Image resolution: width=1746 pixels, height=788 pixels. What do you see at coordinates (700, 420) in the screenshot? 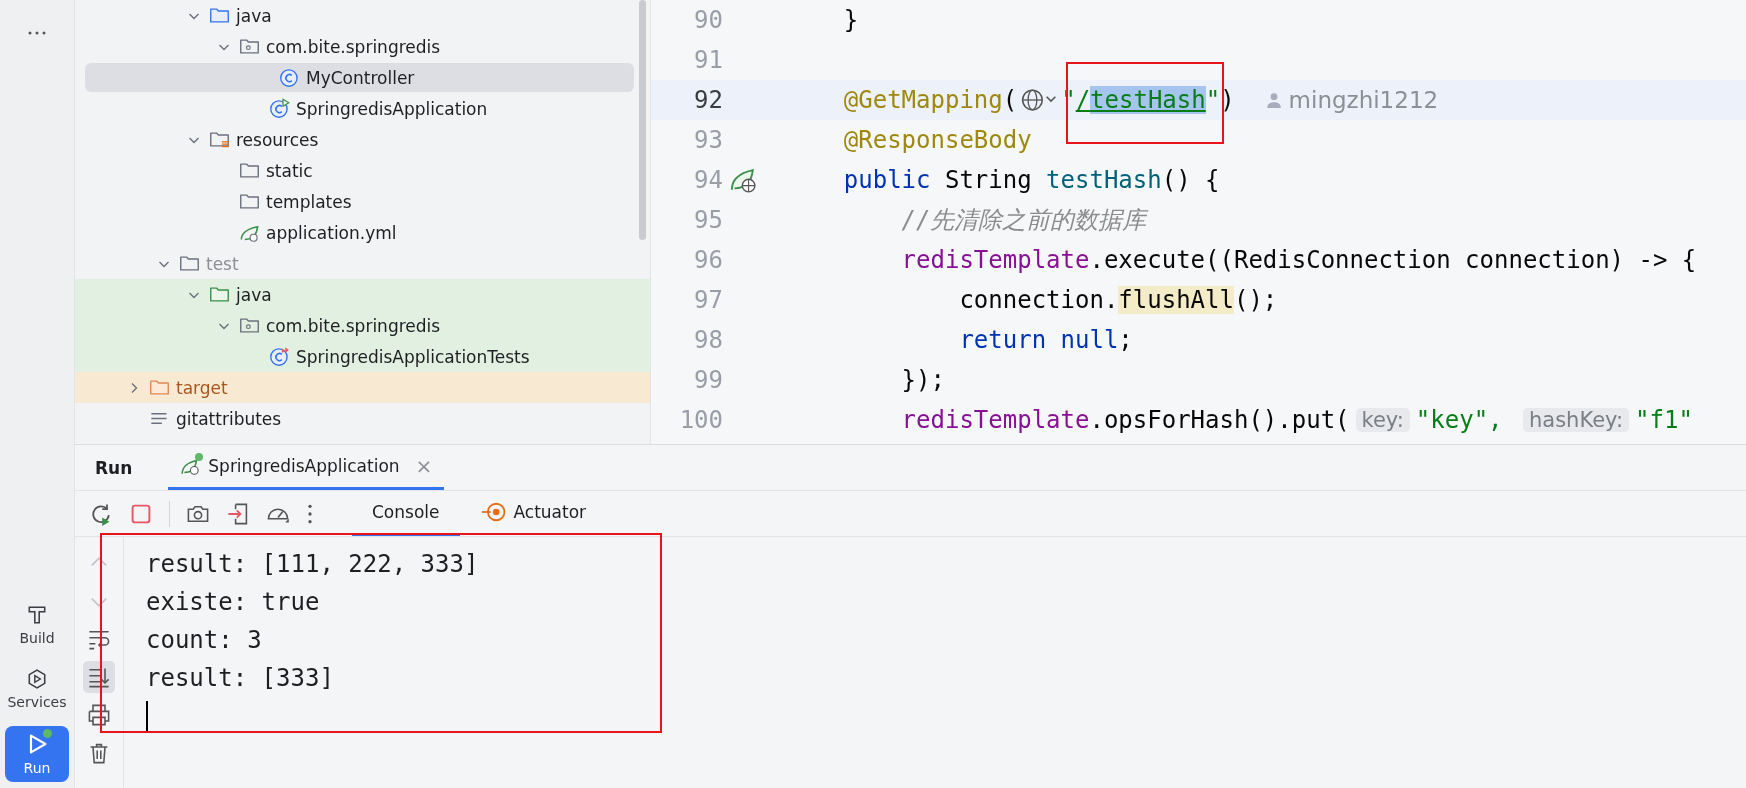
I see `line-number: 100` at bounding box center [700, 420].